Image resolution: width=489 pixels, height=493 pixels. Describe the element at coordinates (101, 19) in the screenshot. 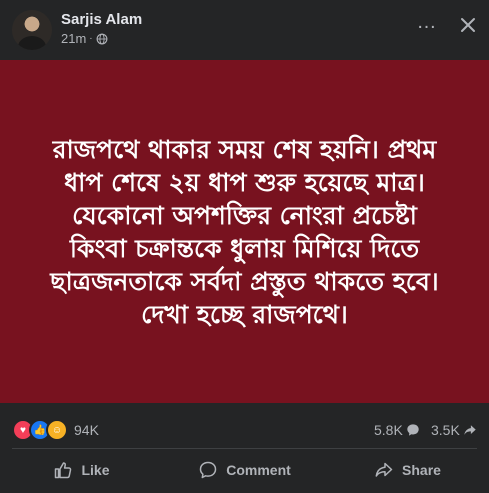

I see `author-name: Sarjis Alam` at that location.